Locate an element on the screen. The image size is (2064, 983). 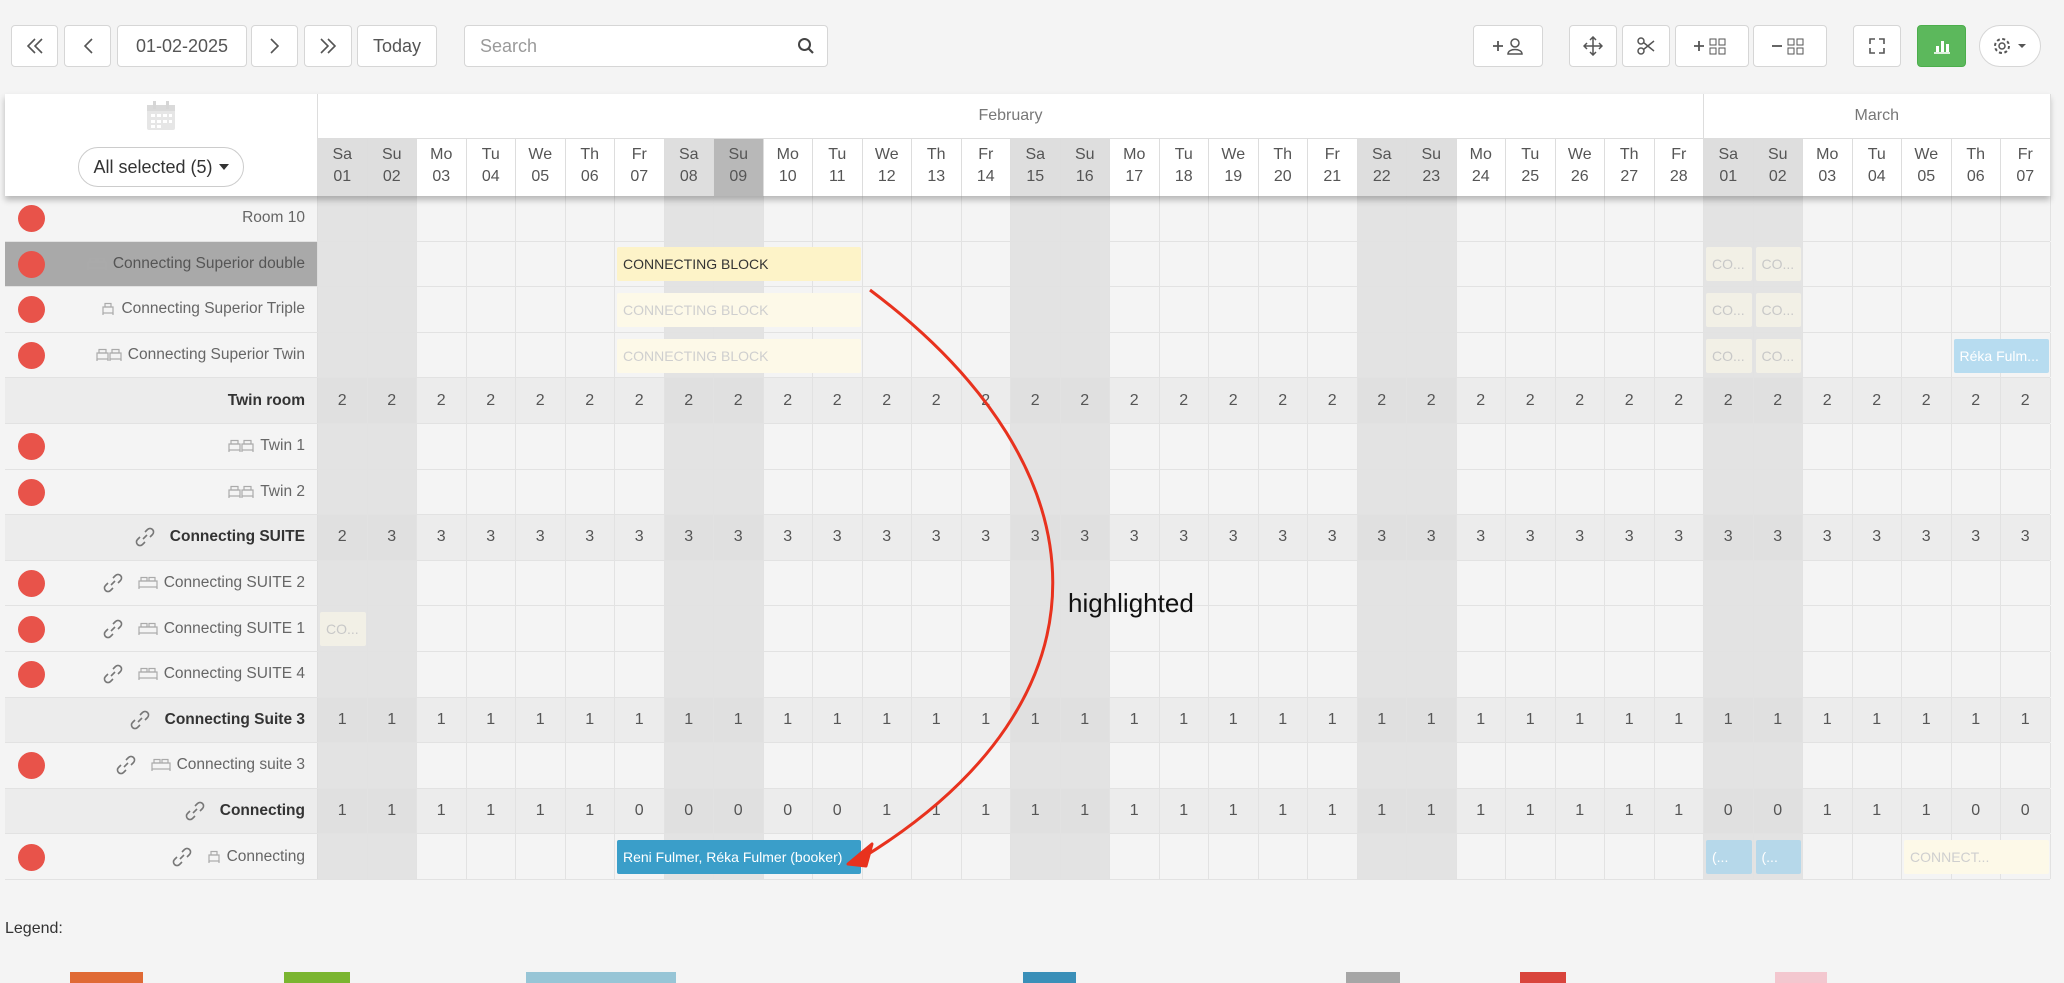
day-header: Mo 10 is located at coordinates (788, 167).